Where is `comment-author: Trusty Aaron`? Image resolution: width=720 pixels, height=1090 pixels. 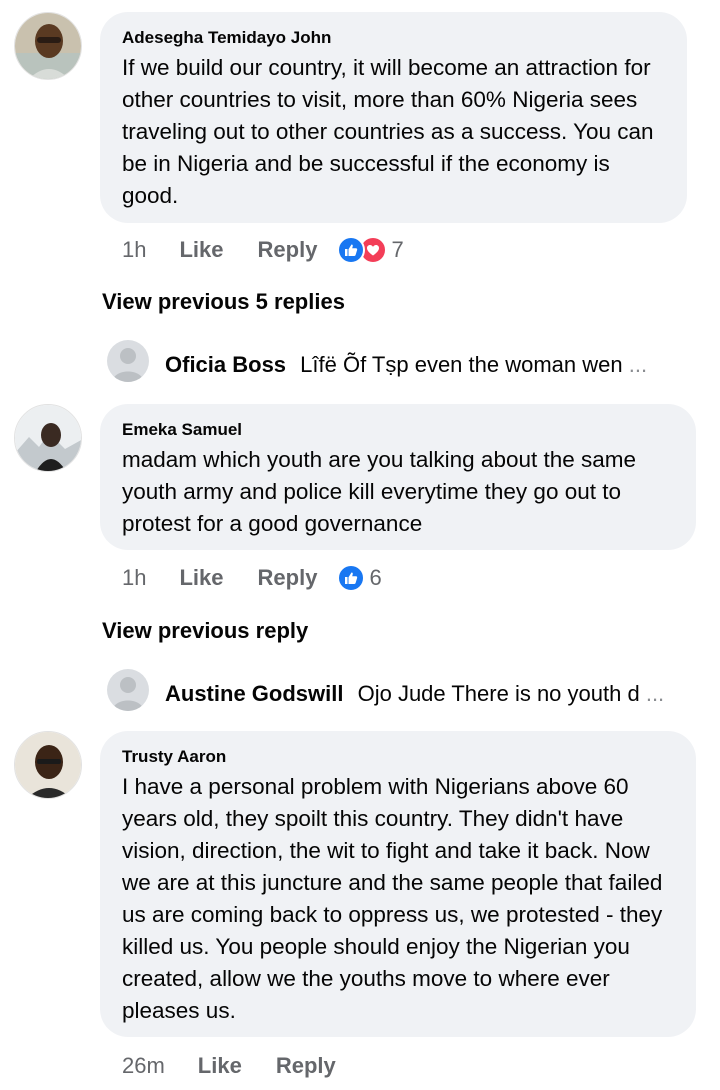
comment-author: Trusty Aaron is located at coordinates (398, 757).